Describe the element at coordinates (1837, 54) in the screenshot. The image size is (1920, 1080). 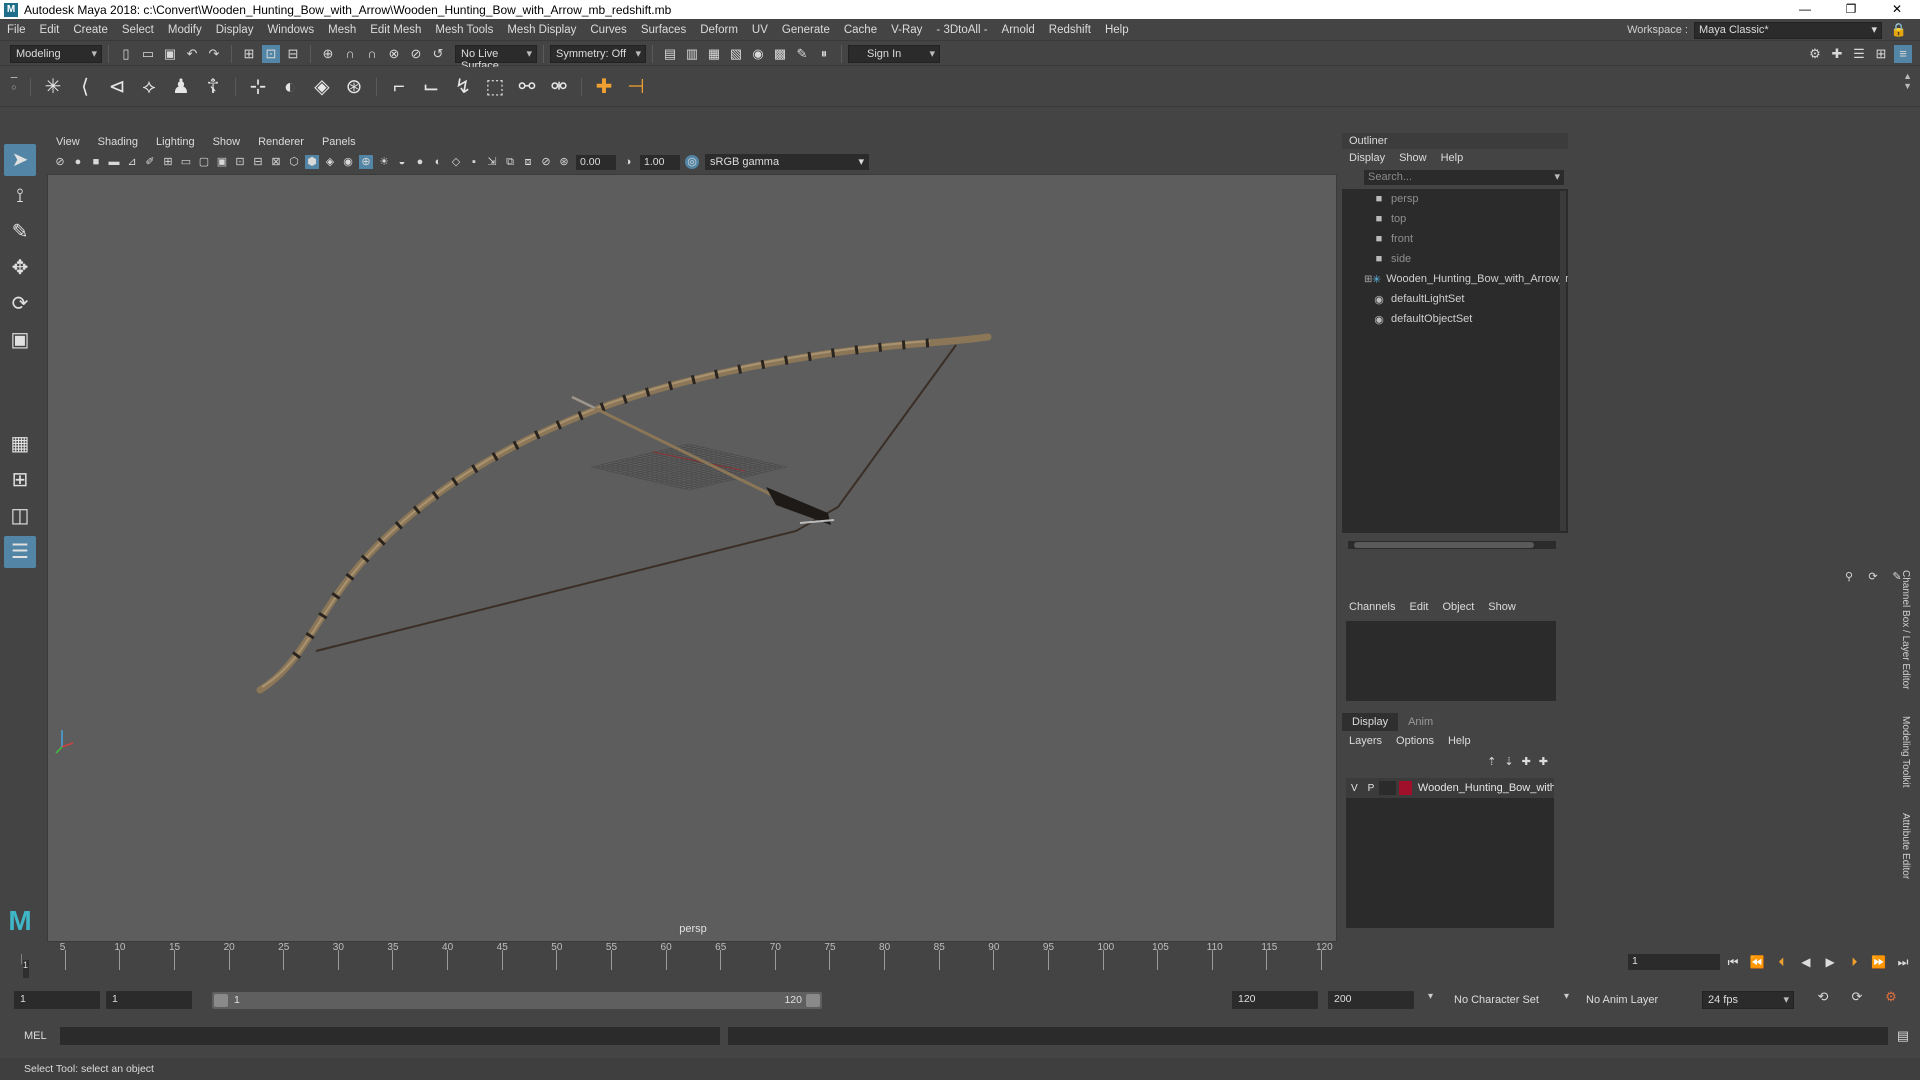
I see `human-ik-icon: ✚` at that location.